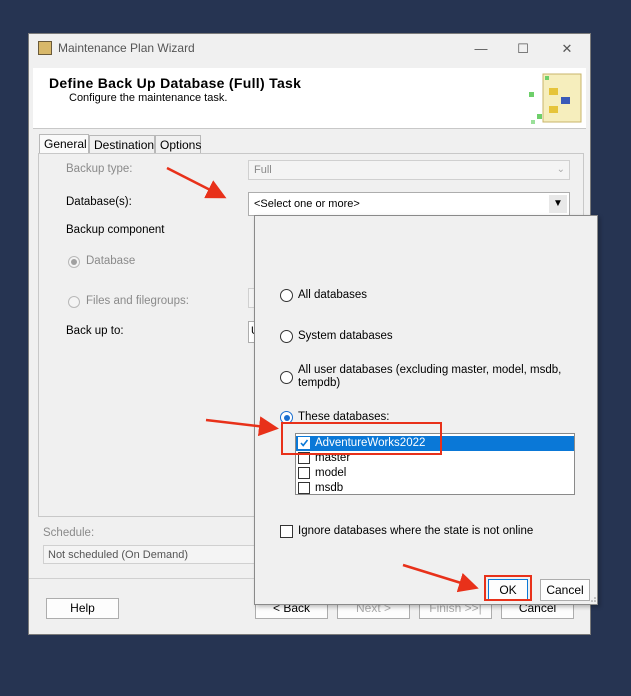  I want to click on arrow-to-databases-combo, so click(196, 182).